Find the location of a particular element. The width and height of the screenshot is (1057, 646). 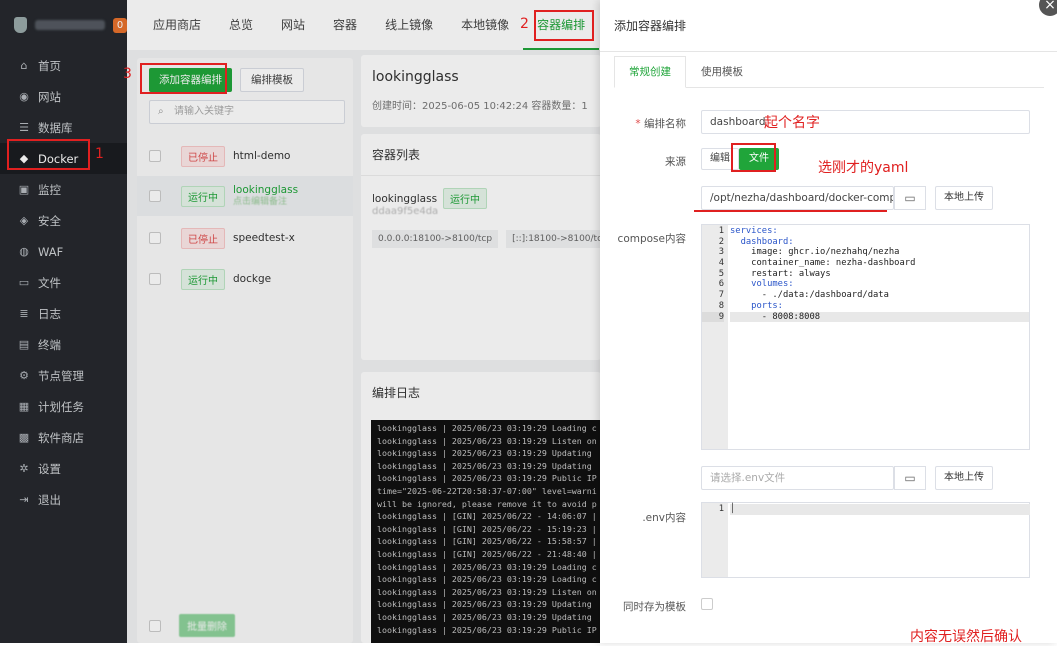

code-line: ports: is located at coordinates (756, 305).